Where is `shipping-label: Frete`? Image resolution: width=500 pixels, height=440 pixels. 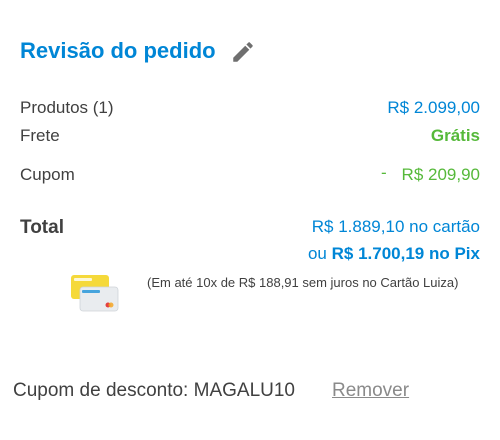 shipping-label: Frete is located at coordinates (40, 135).